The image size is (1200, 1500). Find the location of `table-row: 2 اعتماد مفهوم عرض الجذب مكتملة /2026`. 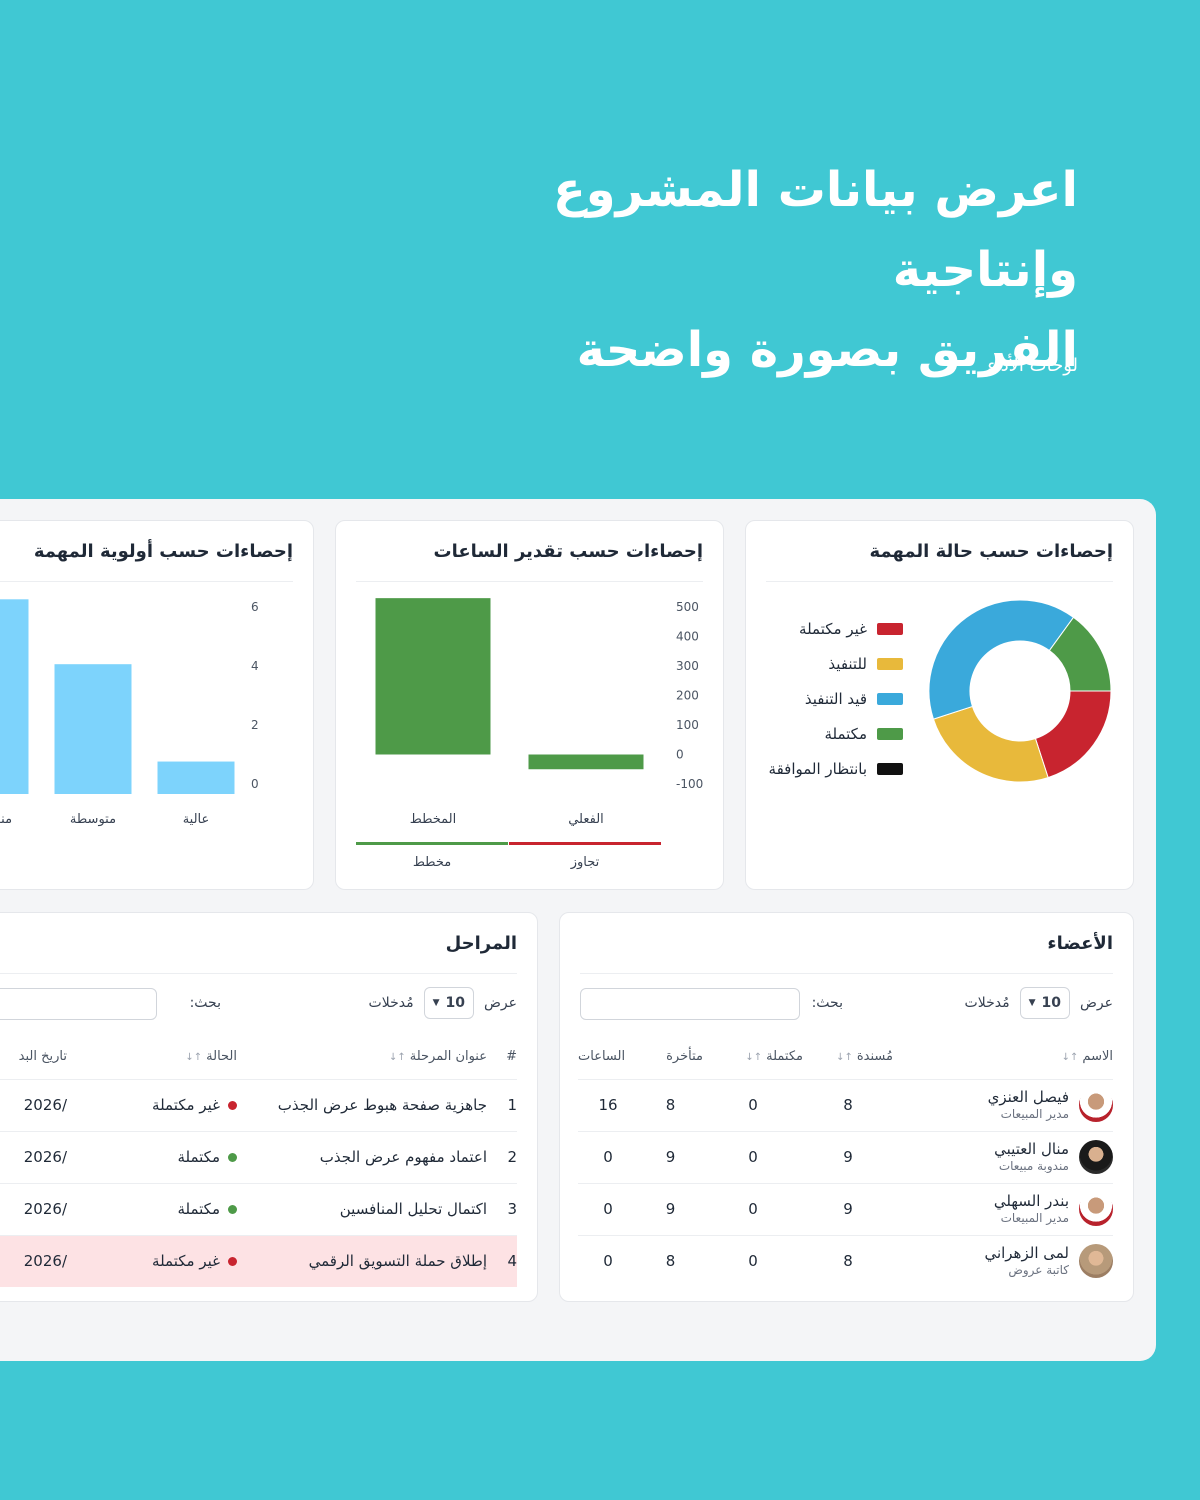

table-row: 2 اعتماد مفهوم عرض الجذب مكتملة /2026 is located at coordinates (258, 1156).